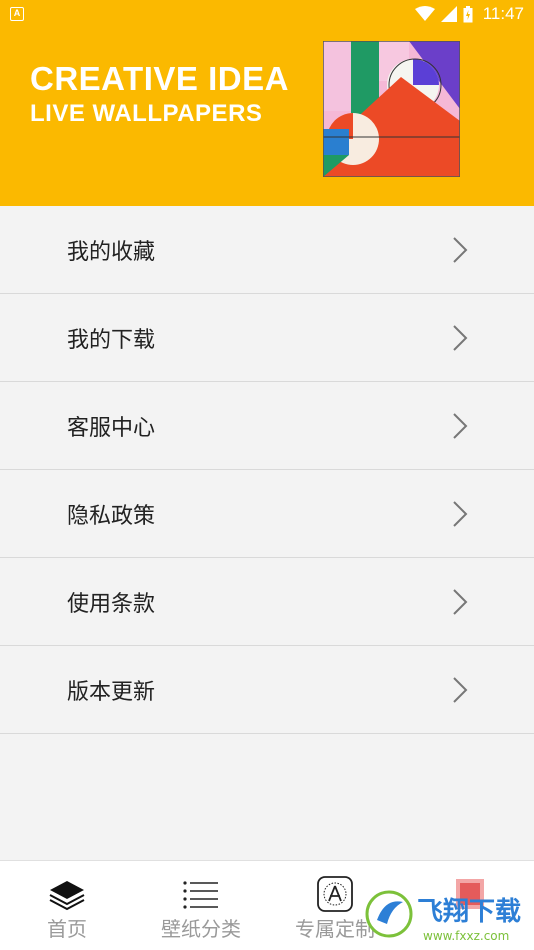 Image resolution: width=534 pixels, height=950 pixels. What do you see at coordinates (466, 936) in the screenshot?
I see `watermark-url: www.fxxz.com` at bounding box center [466, 936].